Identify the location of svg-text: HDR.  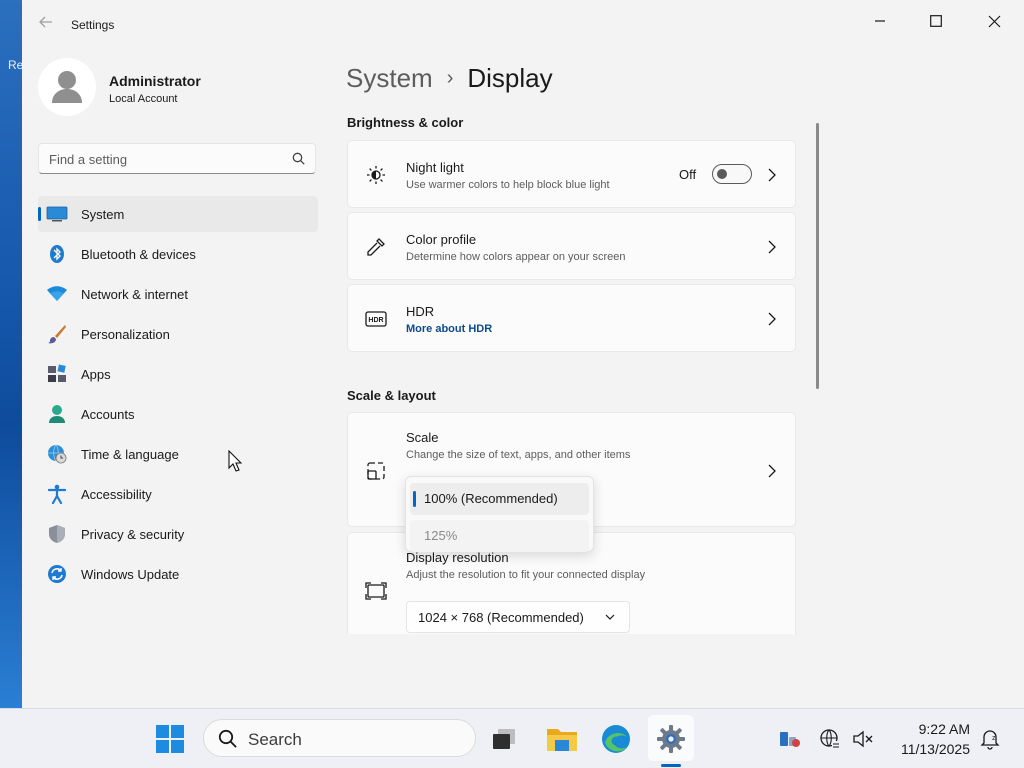
(375, 320).